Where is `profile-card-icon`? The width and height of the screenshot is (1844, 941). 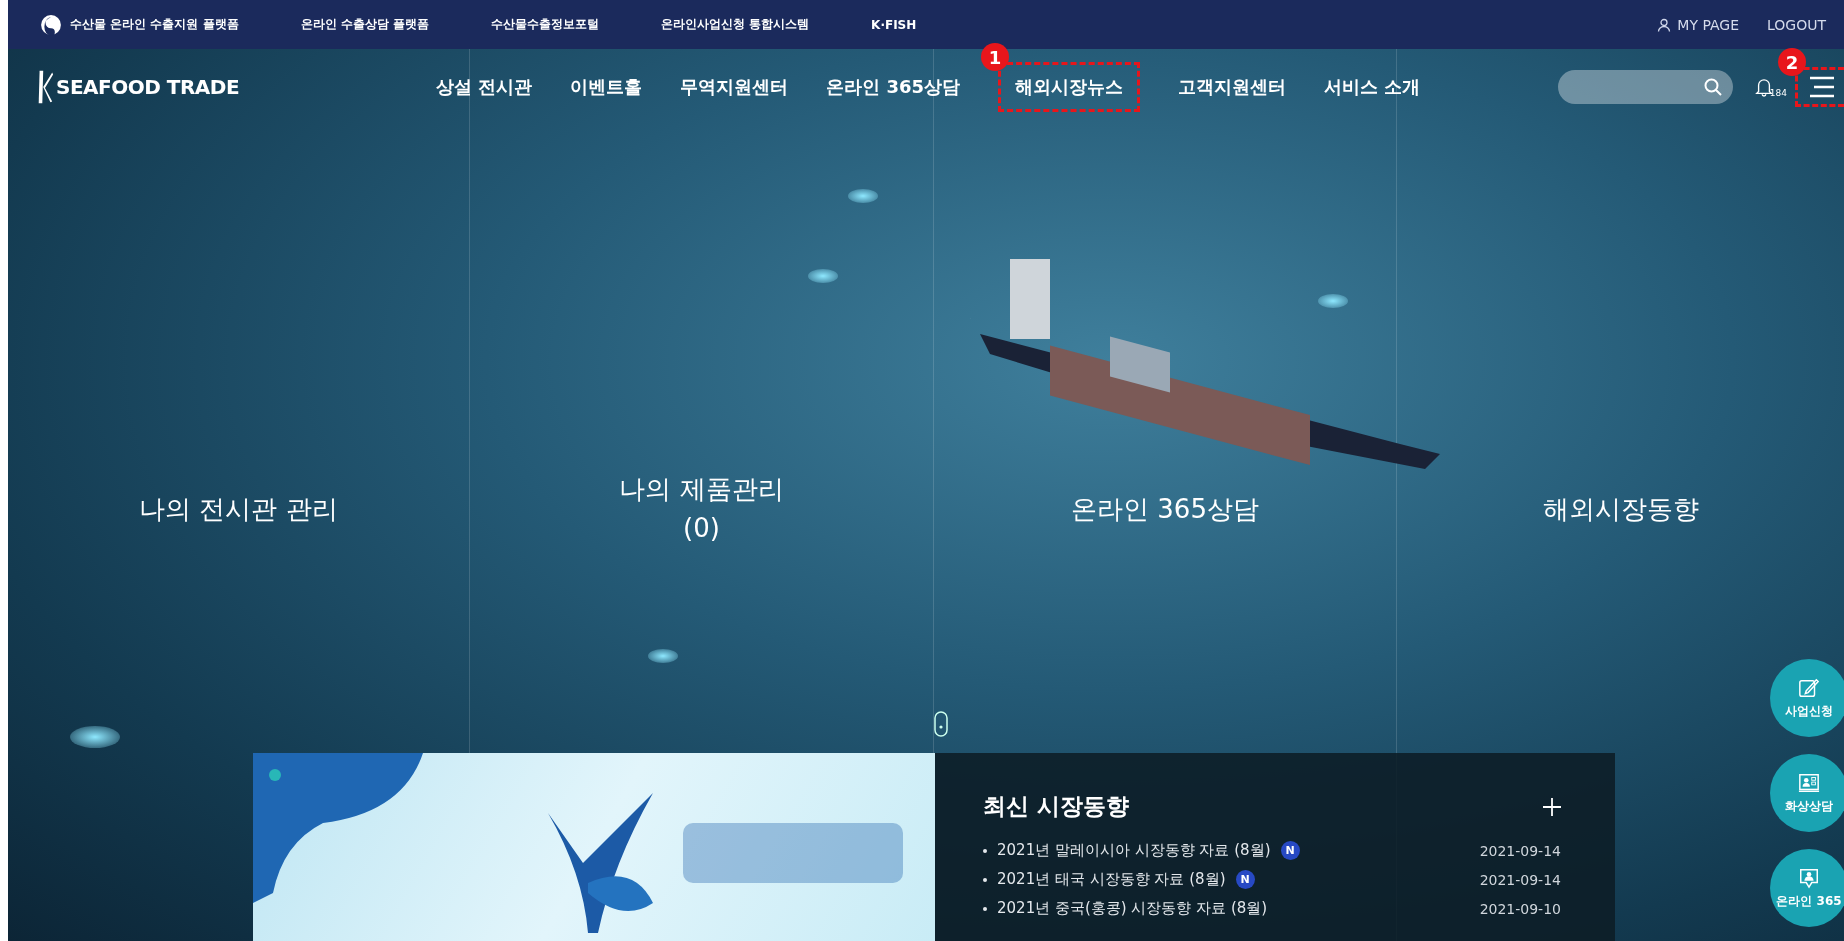
profile-card-icon is located at coordinates (1809, 782).